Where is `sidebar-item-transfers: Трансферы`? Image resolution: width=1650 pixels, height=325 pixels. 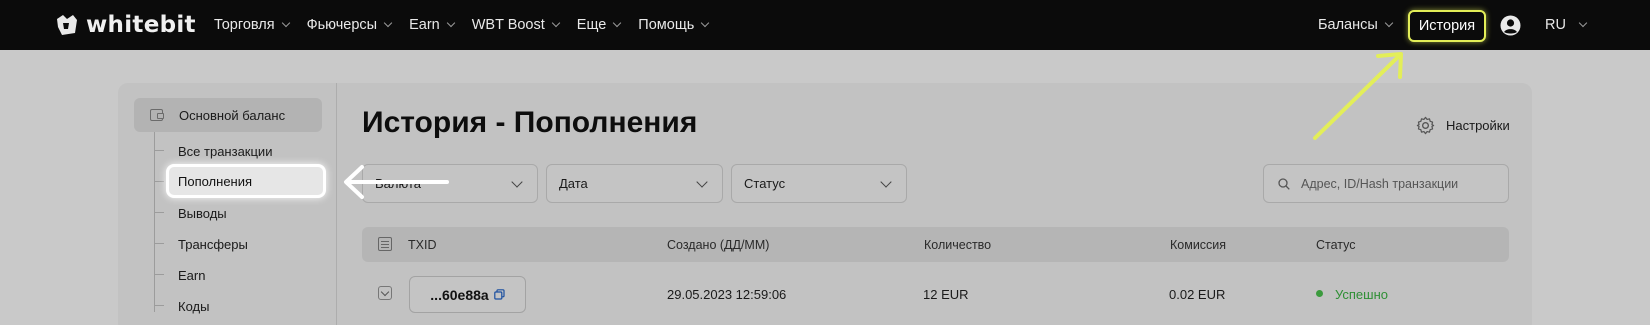
sidebar-item-transfers: Трансферы is located at coordinates (213, 244).